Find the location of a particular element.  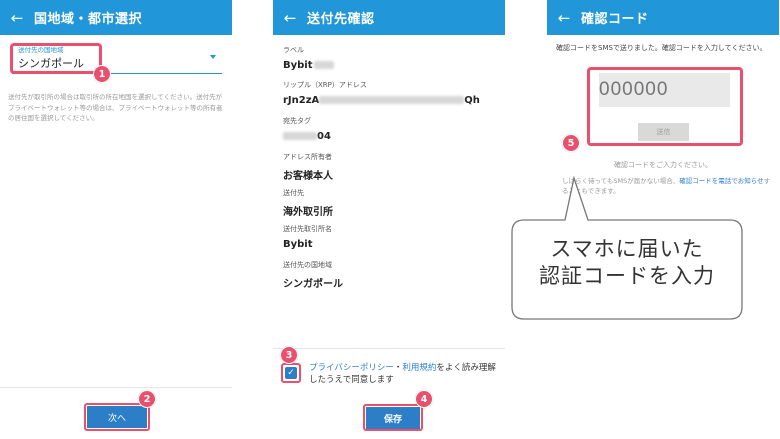

field-value: rJn2zA Qh is located at coordinates (381, 100).